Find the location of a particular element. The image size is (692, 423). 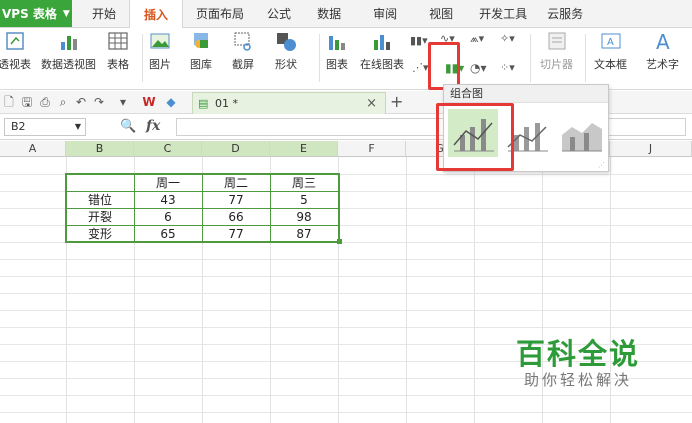

shapes-button: 形状 is located at coordinates (286, 51).